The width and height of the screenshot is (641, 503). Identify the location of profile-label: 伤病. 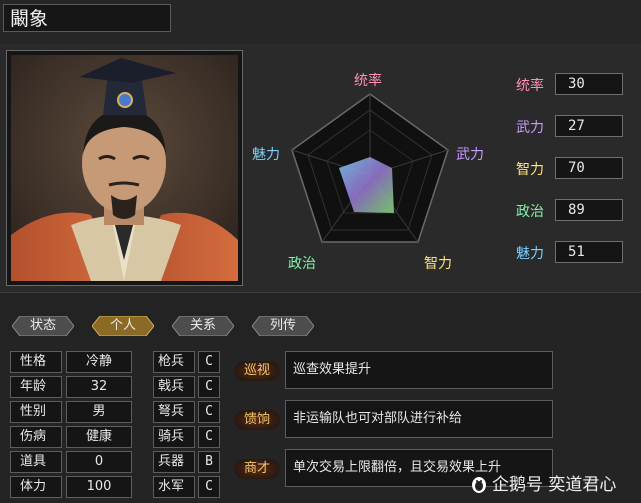
(36, 437).